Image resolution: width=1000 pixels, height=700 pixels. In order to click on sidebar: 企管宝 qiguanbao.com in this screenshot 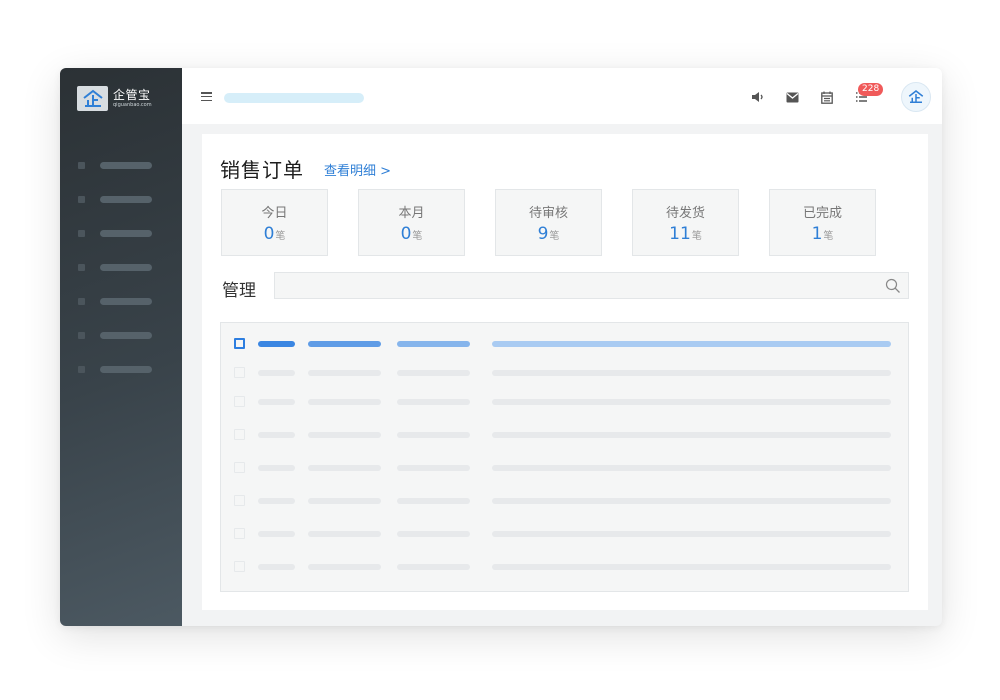, I will do `click(121, 347)`.